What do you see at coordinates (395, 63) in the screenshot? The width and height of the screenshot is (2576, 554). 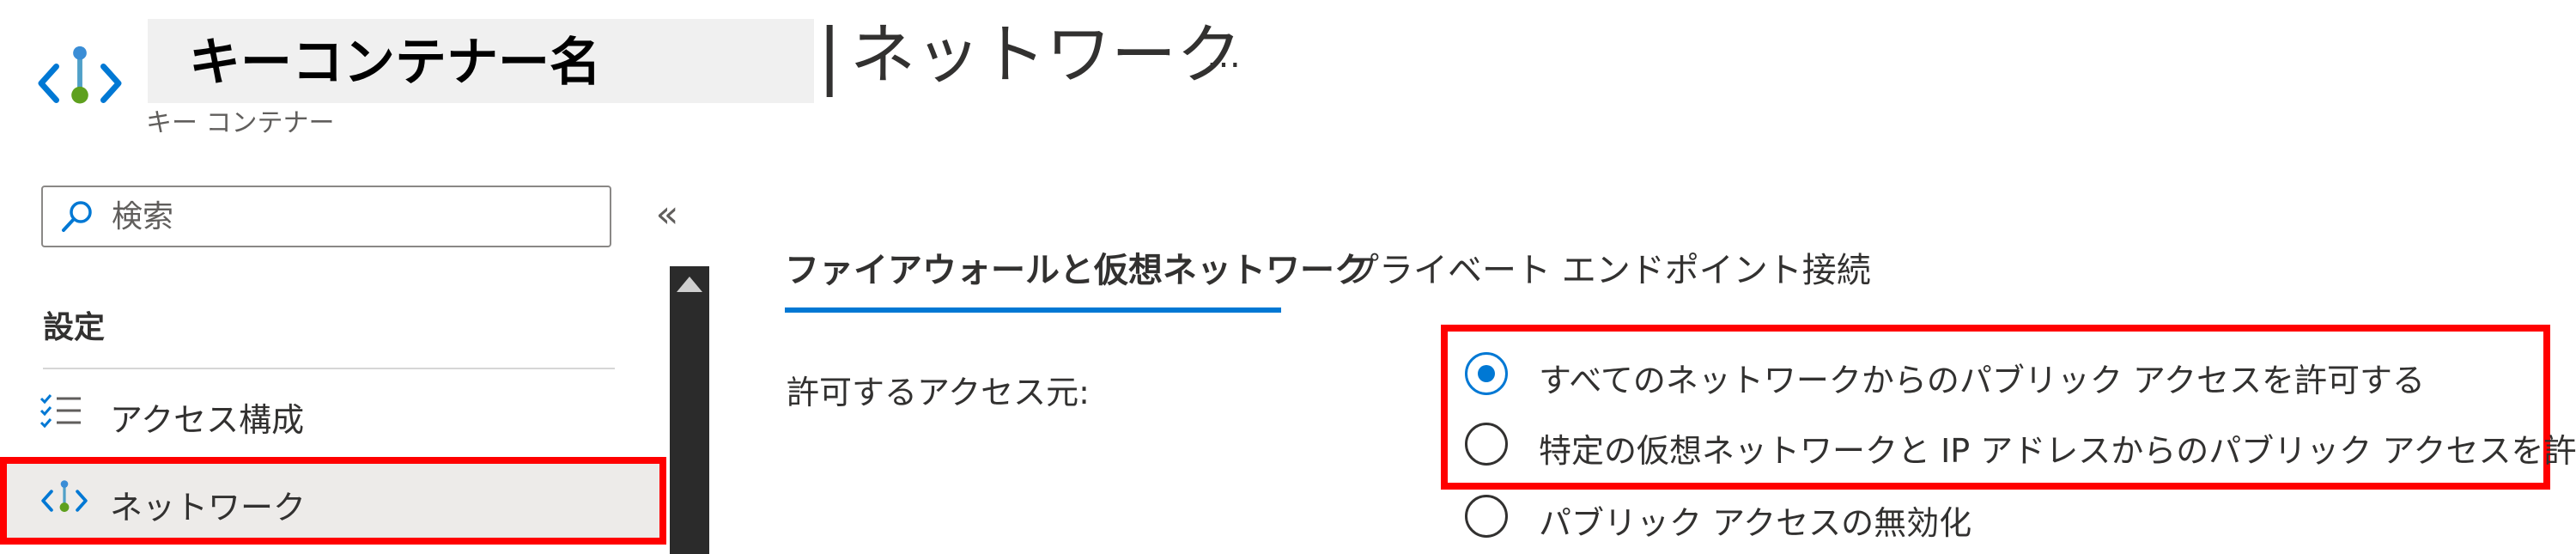 I see `resource-name: キーコンテナー名` at bounding box center [395, 63].